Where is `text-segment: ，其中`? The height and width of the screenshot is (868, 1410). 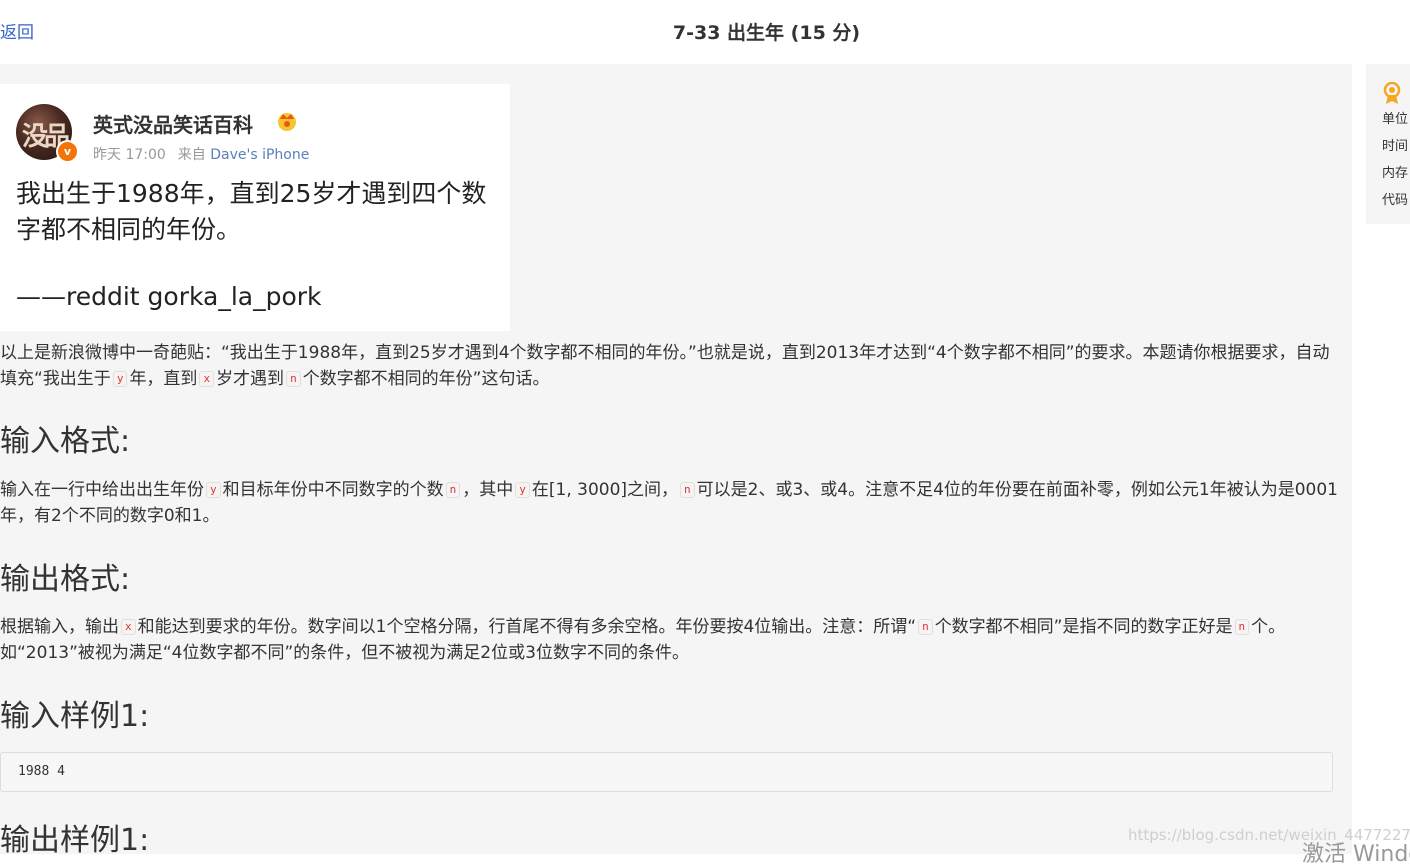 text-segment: ，其中 is located at coordinates (488, 490).